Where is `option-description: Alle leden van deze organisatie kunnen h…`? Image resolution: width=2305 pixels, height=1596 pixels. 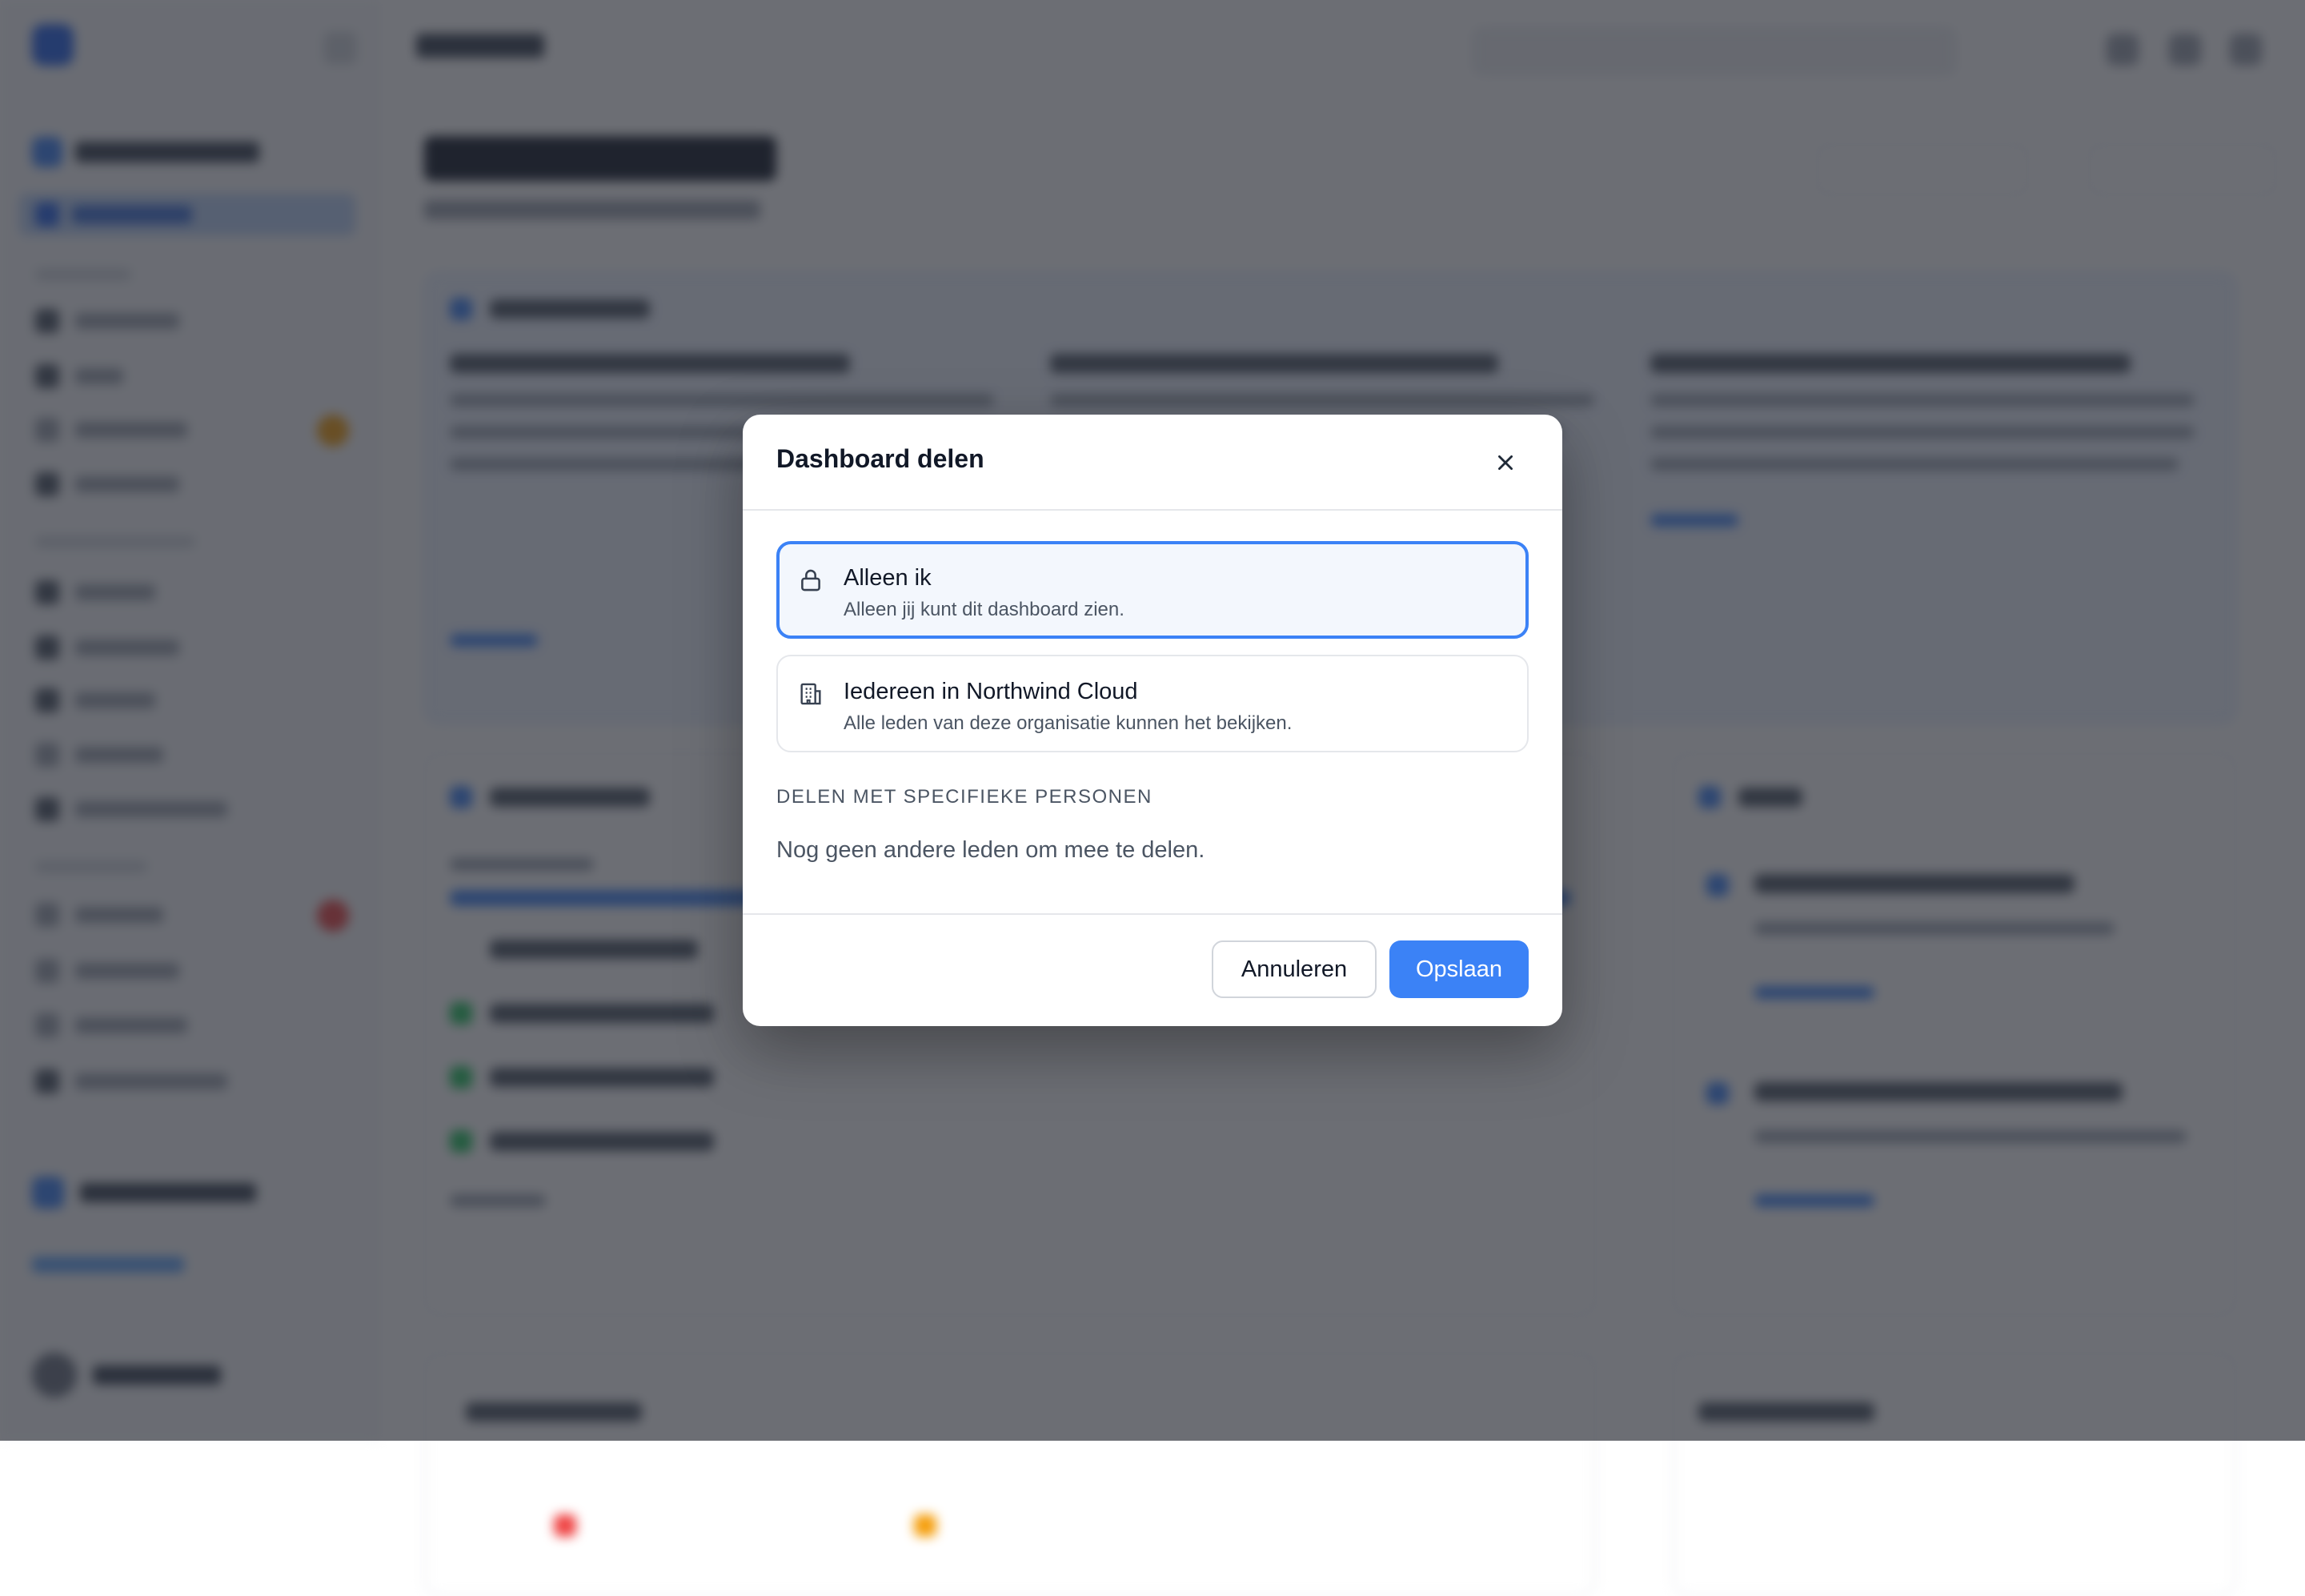 option-description: Alle leden van deze organisatie kunnen h… is located at coordinates (1068, 723).